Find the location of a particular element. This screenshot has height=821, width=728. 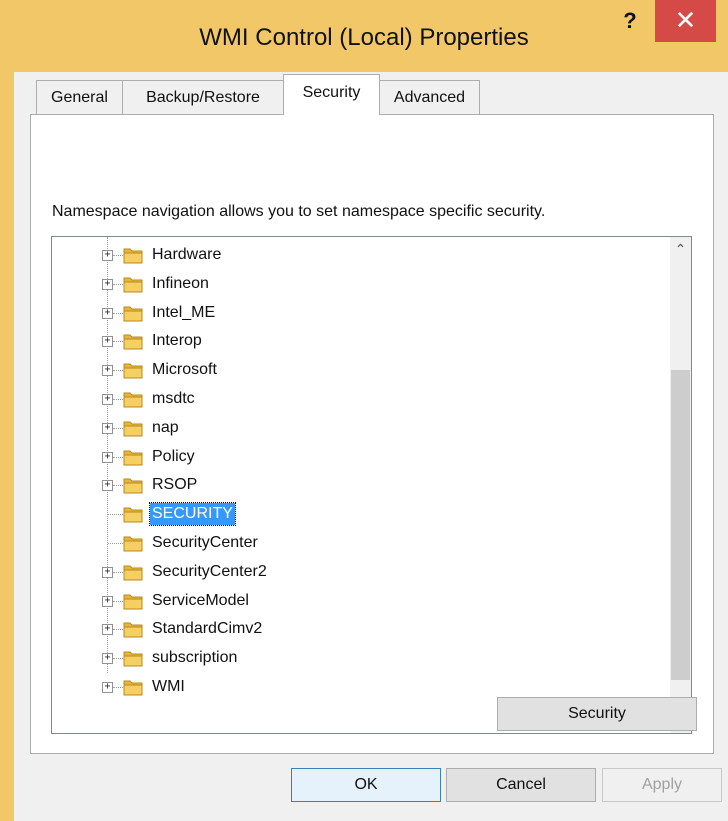

tree-item: + Intel_ME is located at coordinates (357, 315).